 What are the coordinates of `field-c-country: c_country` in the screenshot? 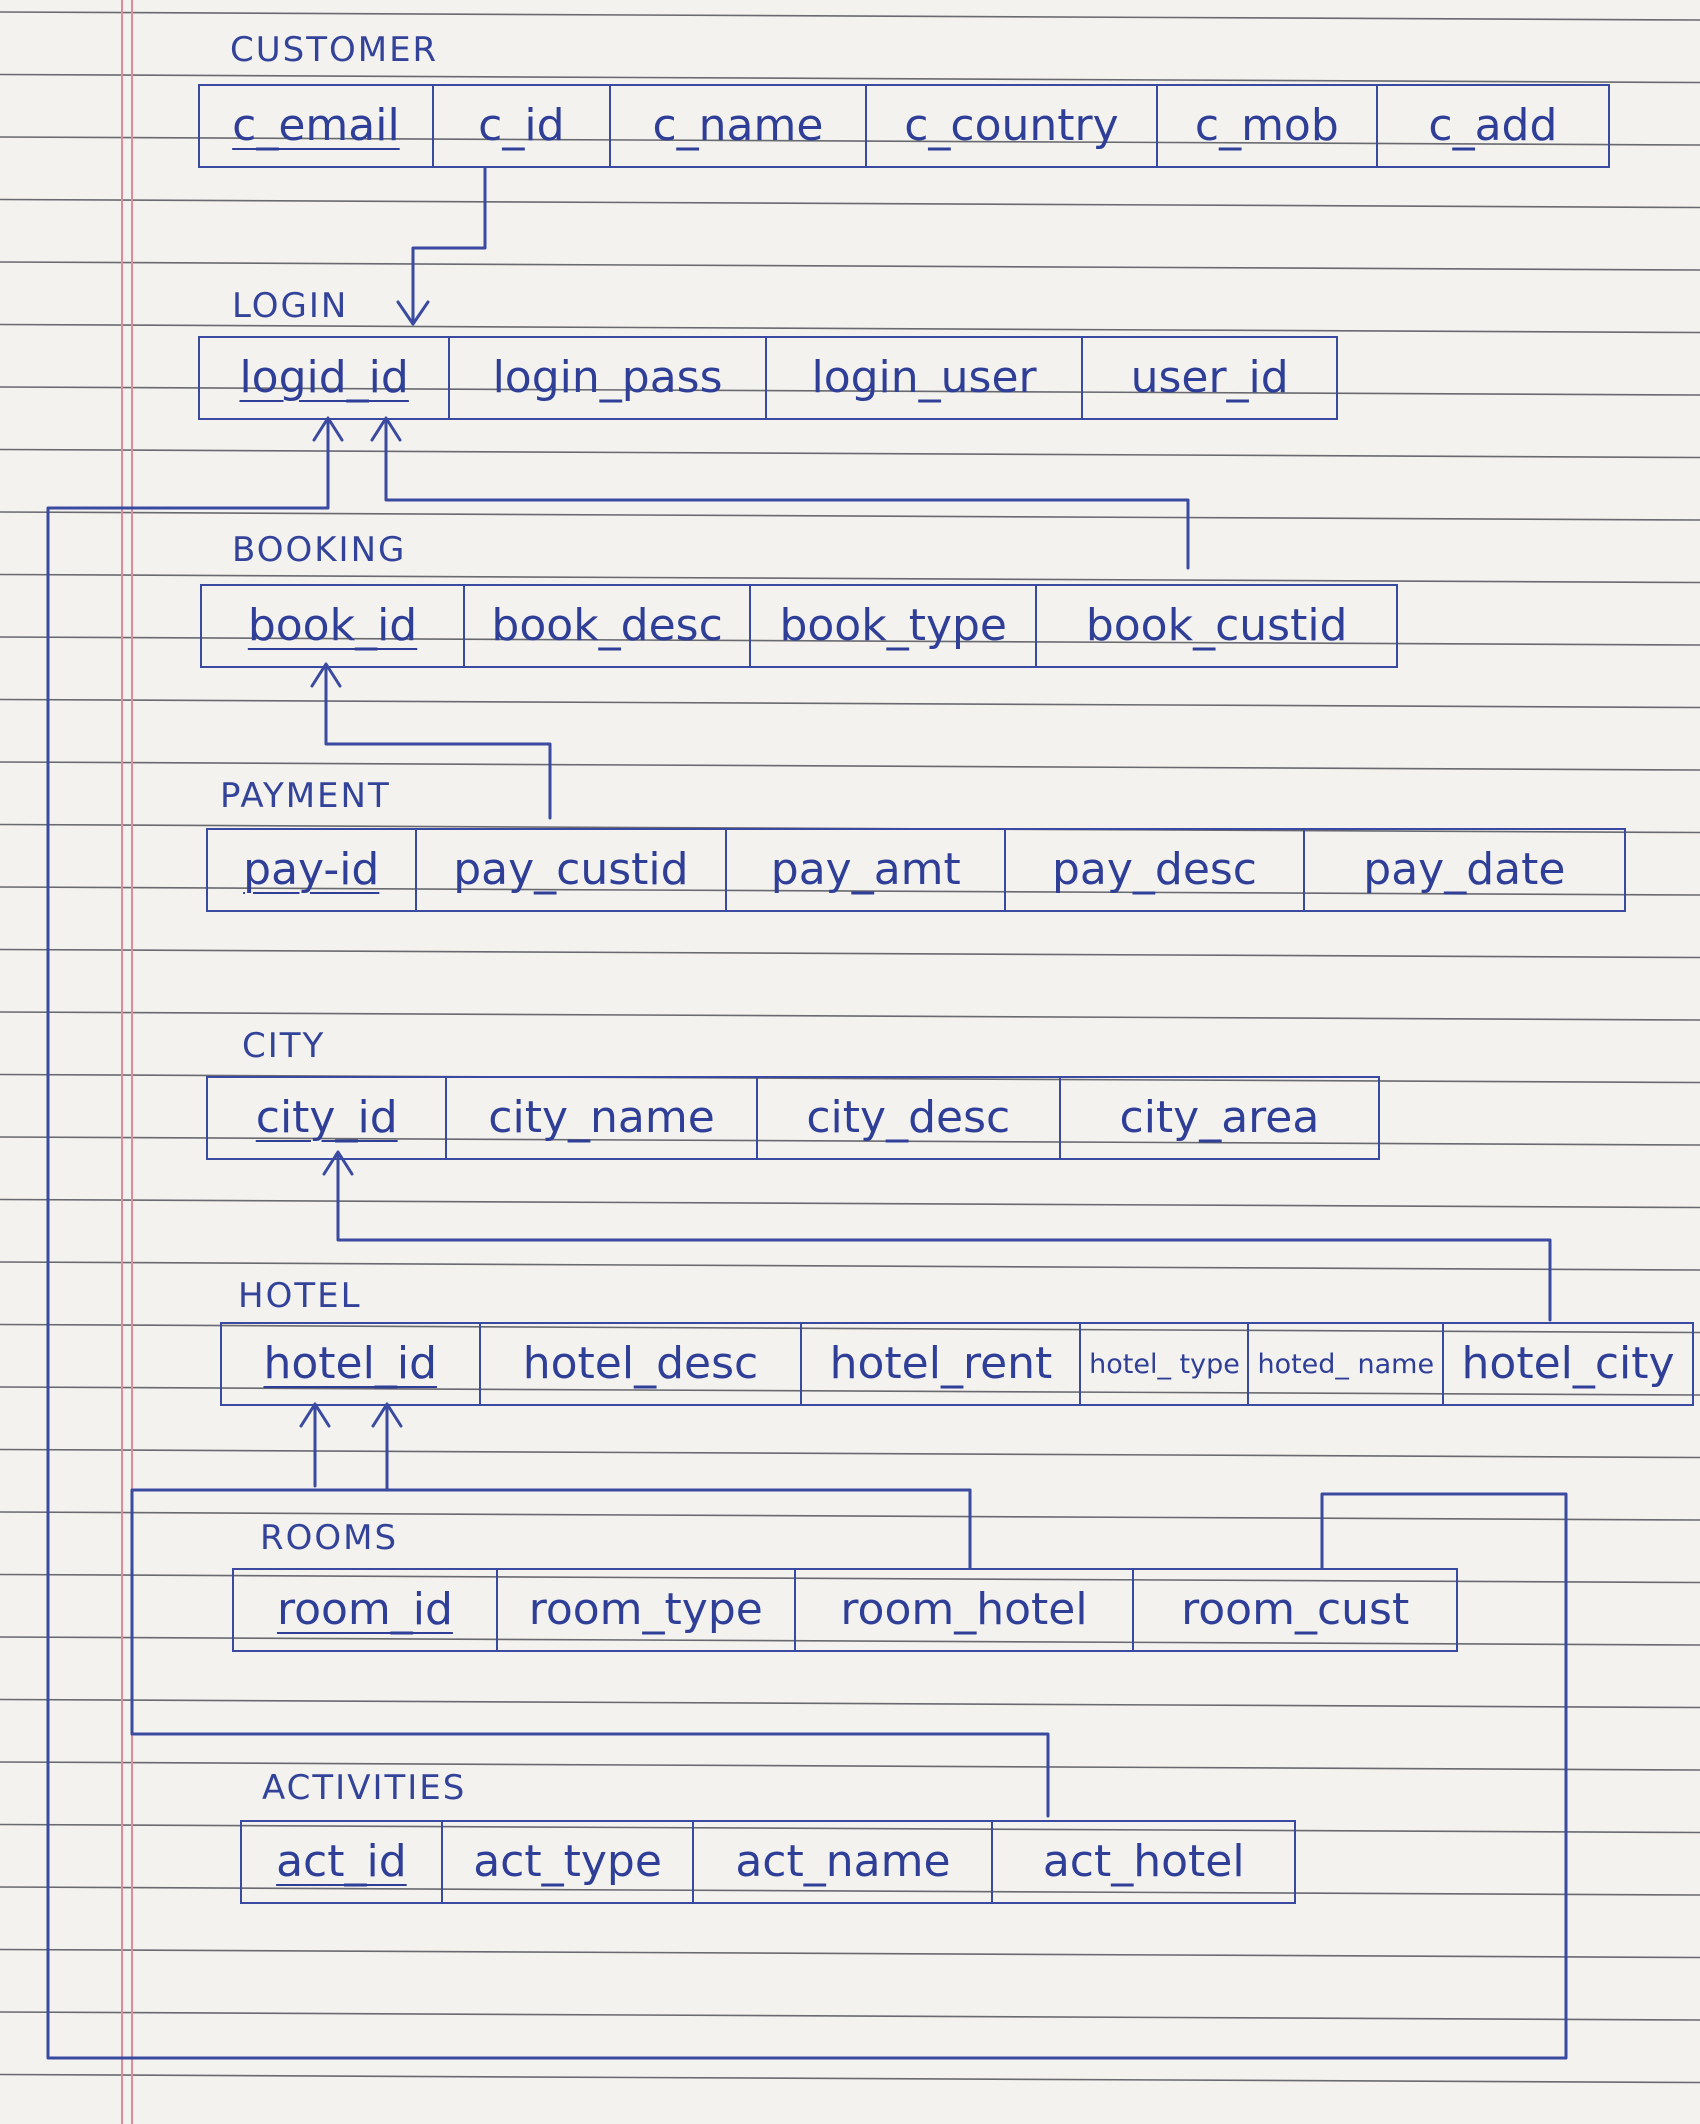 It's located at (1012, 126).